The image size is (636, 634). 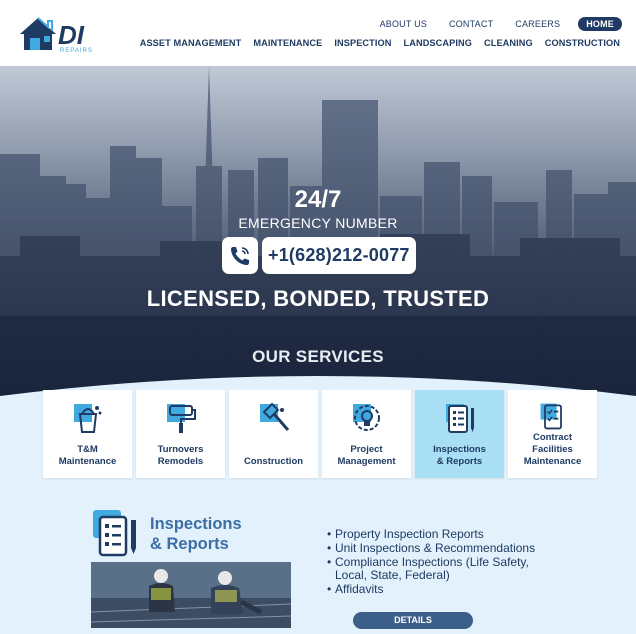 What do you see at coordinates (273, 461) in the screenshot?
I see `service-label: Construction` at bounding box center [273, 461].